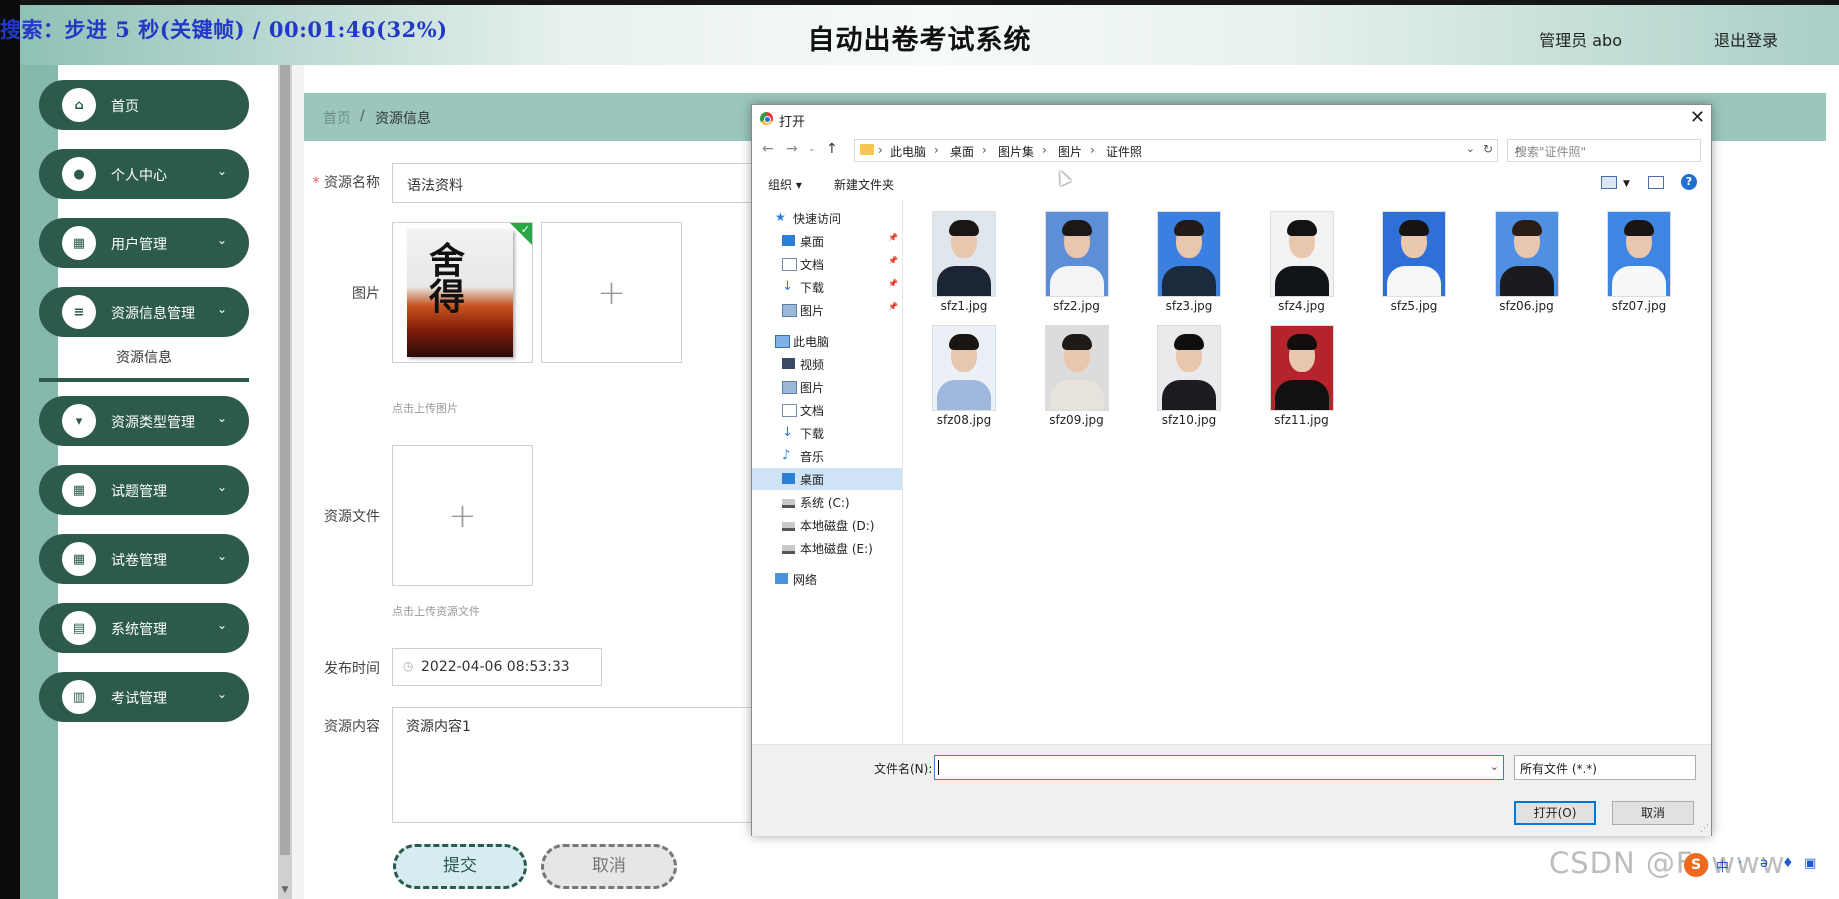 This screenshot has width=1839, height=899. Describe the element at coordinates (789, 264) in the screenshot. I see `document-icon` at that location.